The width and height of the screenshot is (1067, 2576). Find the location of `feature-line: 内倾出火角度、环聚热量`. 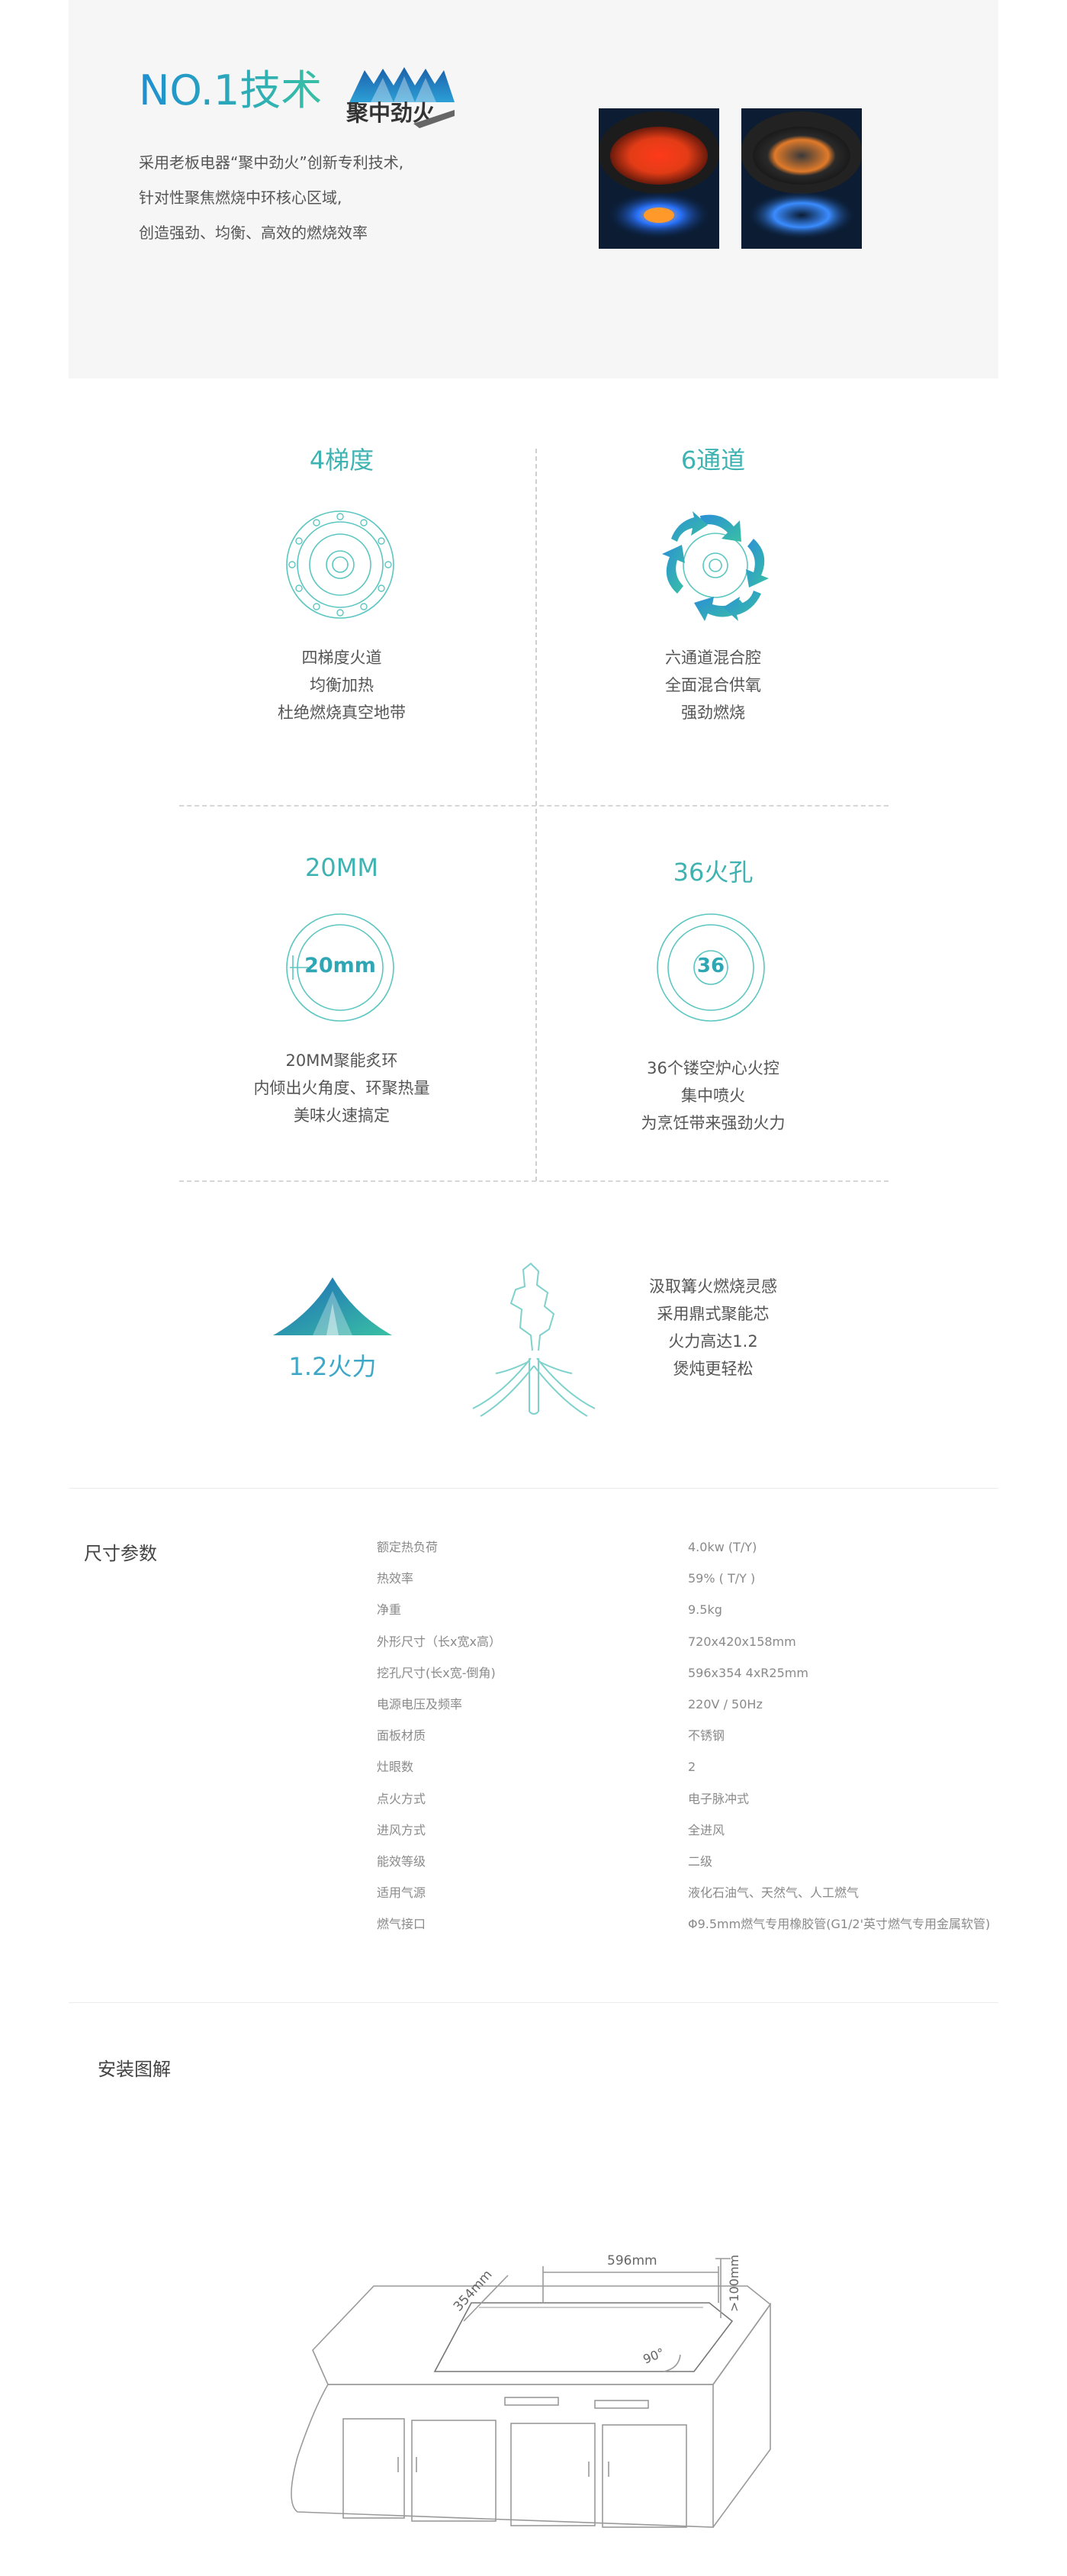

feature-line: 内倾出火角度、环聚热量 is located at coordinates (341, 1088).